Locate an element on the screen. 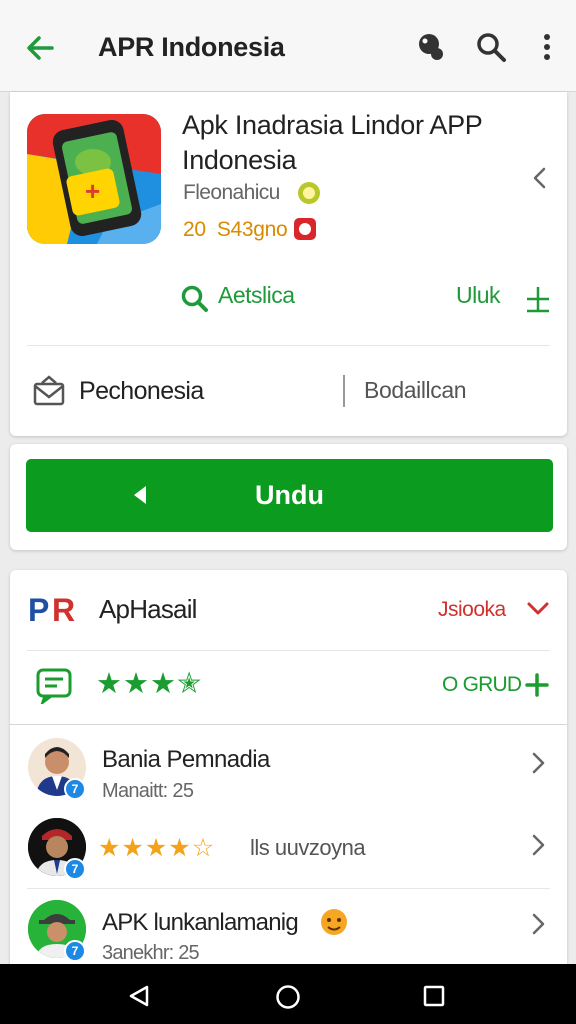 Image resolution: width=576 pixels, height=1024 pixels. star-icon: ✭ is located at coordinates (189, 684).